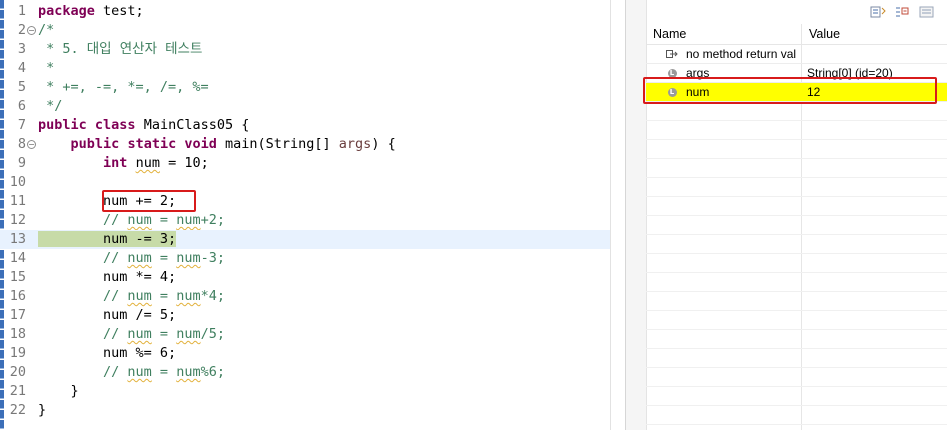  I want to click on code-text: /*, so click(46, 30).